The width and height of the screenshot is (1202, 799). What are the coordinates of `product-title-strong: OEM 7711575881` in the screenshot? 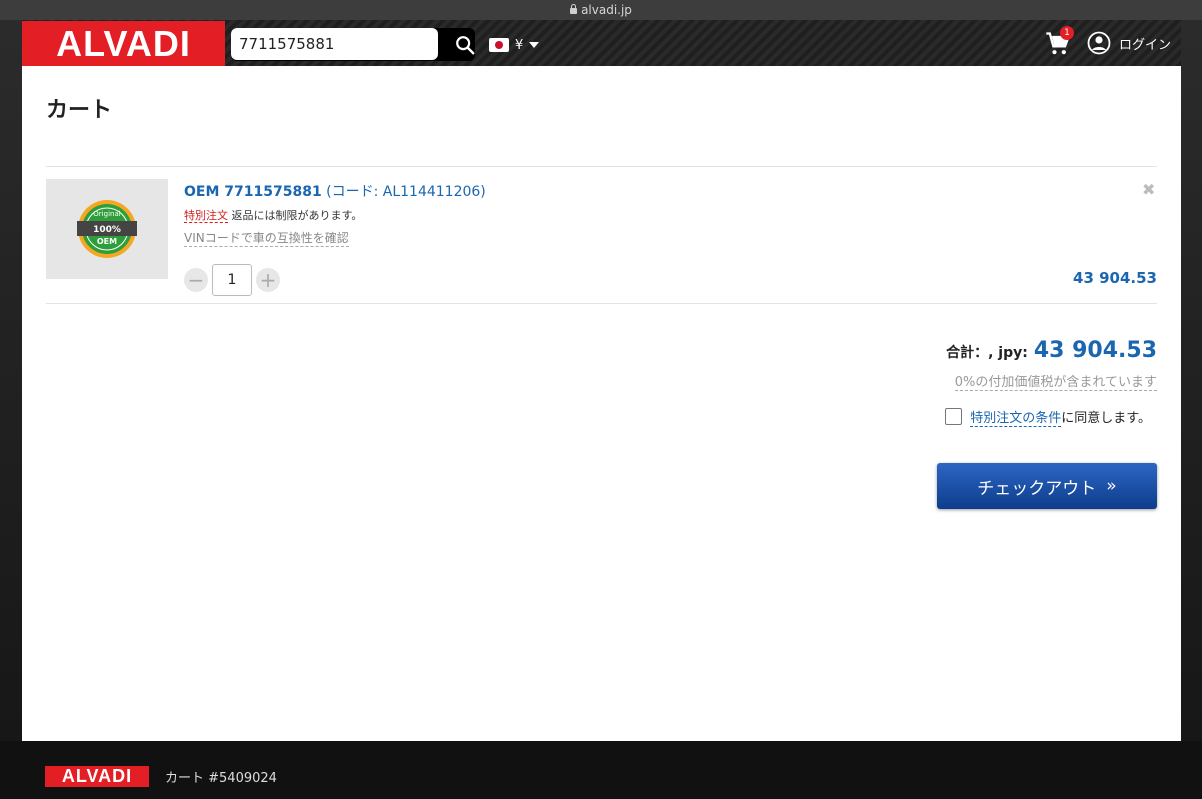 It's located at (253, 192).